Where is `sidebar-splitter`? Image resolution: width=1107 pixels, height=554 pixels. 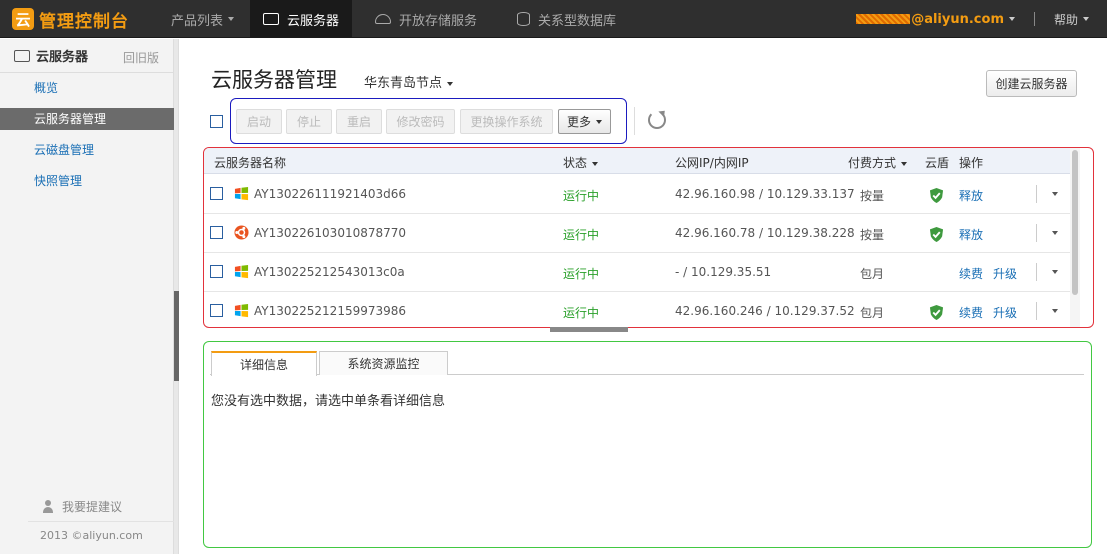
sidebar-splitter is located at coordinates (176, 296).